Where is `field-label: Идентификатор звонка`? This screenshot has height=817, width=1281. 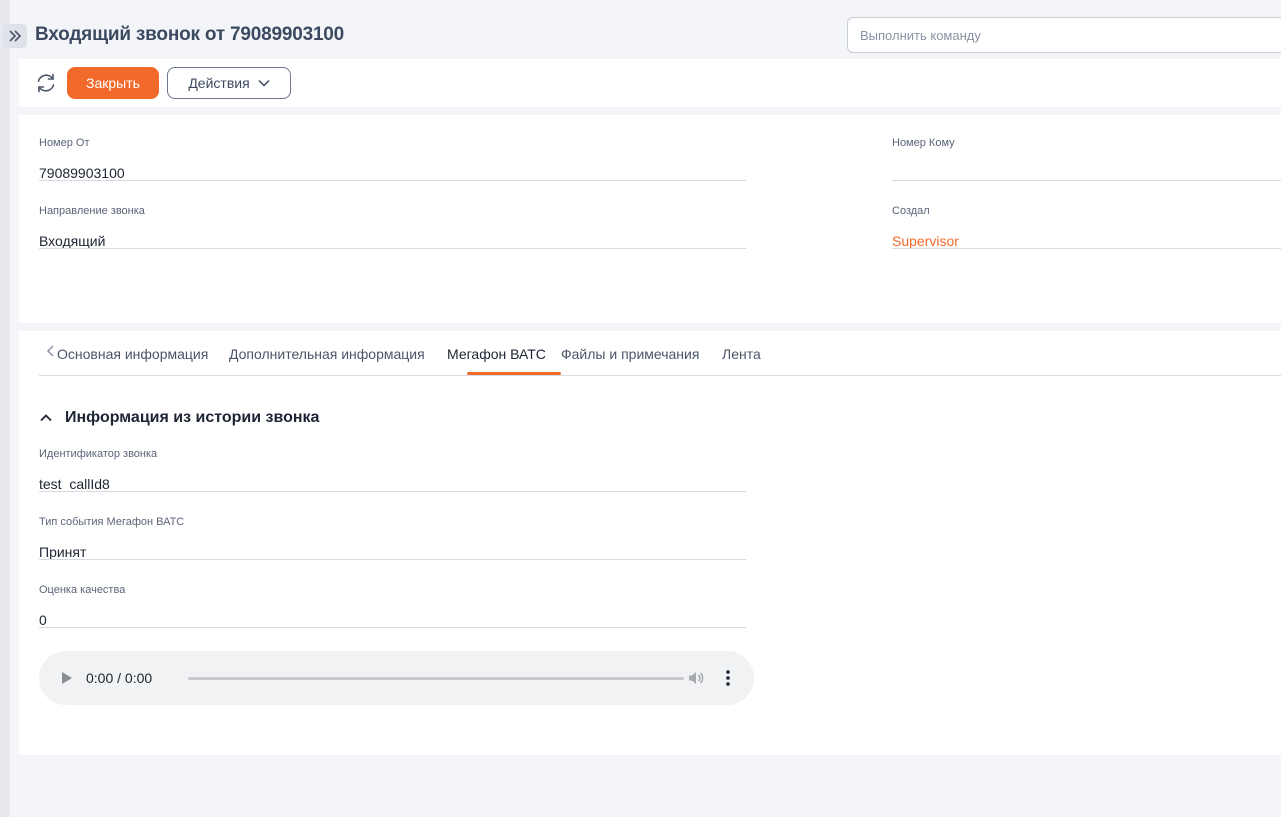 field-label: Идентификатор звонка is located at coordinates (98, 454).